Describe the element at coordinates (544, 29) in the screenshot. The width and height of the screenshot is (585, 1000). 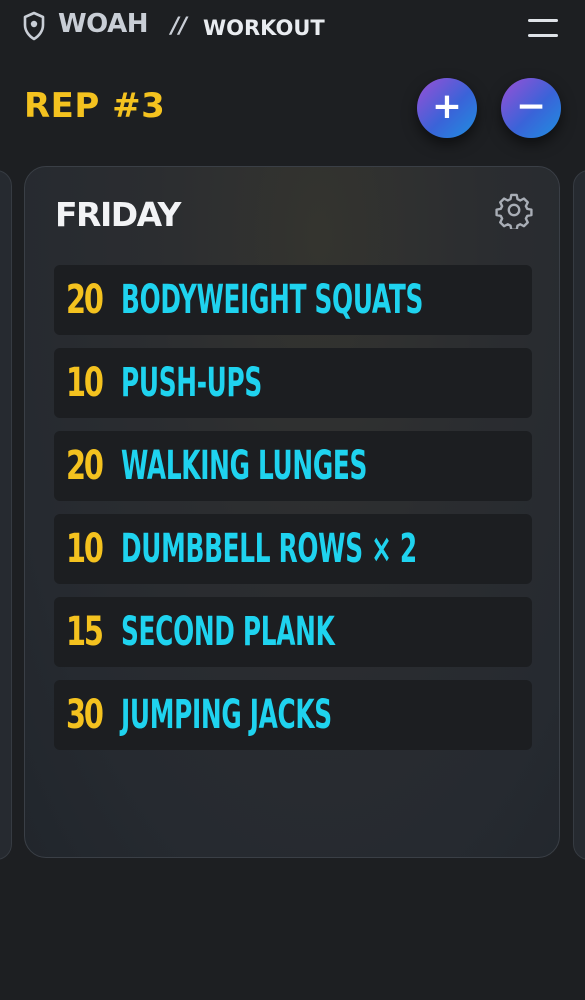
I see `hamburger-menu-icon` at that location.